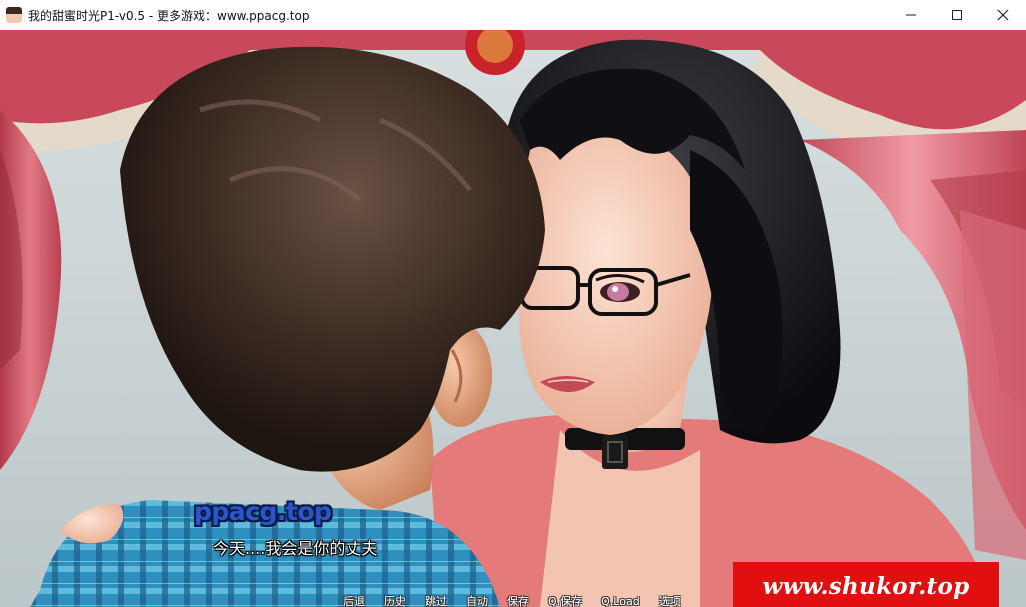  I want to click on maximize-button, so click(957, 15).